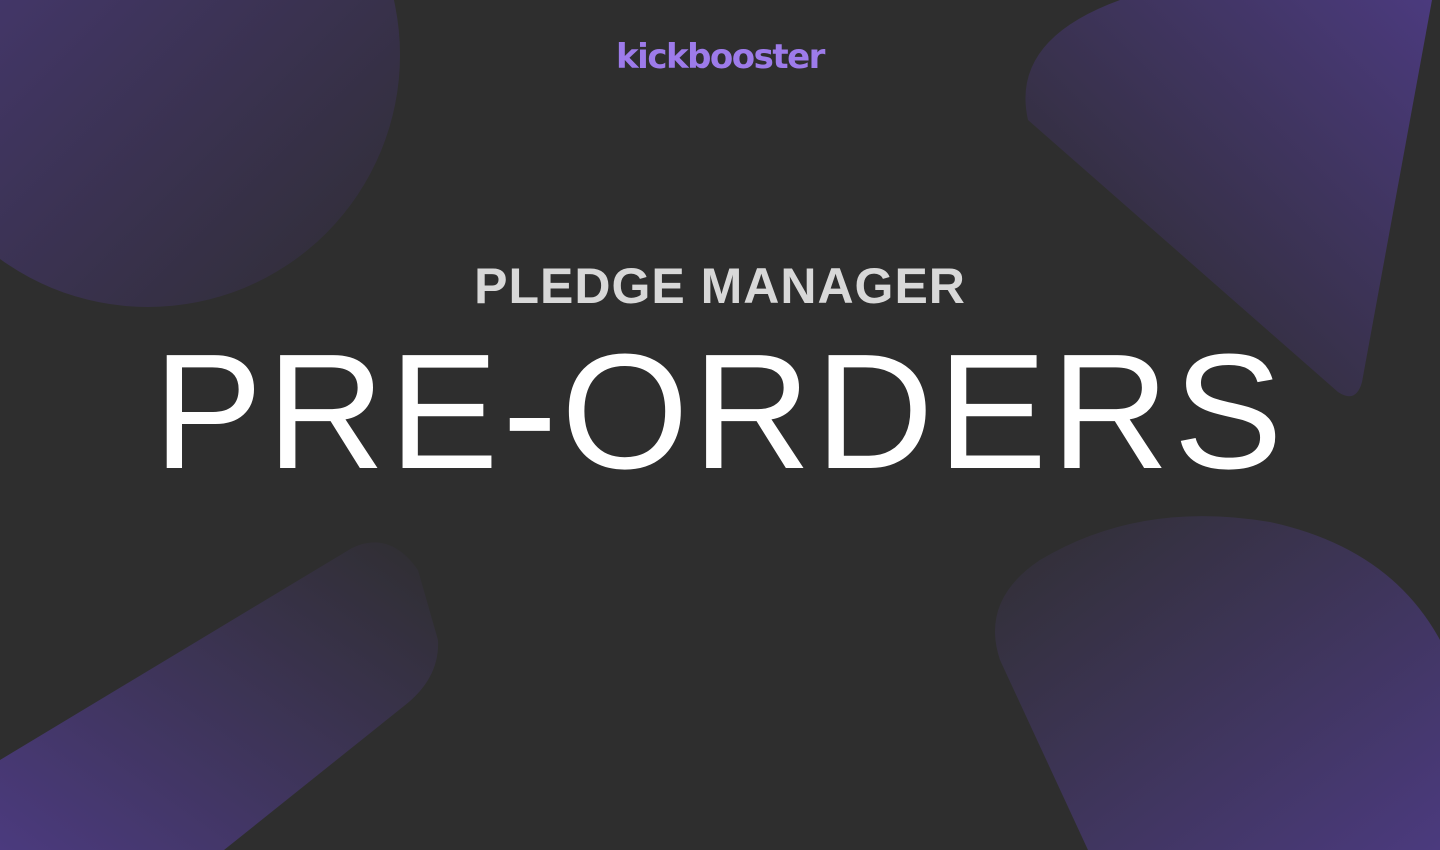 This screenshot has height=850, width=1440. What do you see at coordinates (720, 286) in the screenshot?
I see `page-subtitle: PLEDGE MANAGER` at bounding box center [720, 286].